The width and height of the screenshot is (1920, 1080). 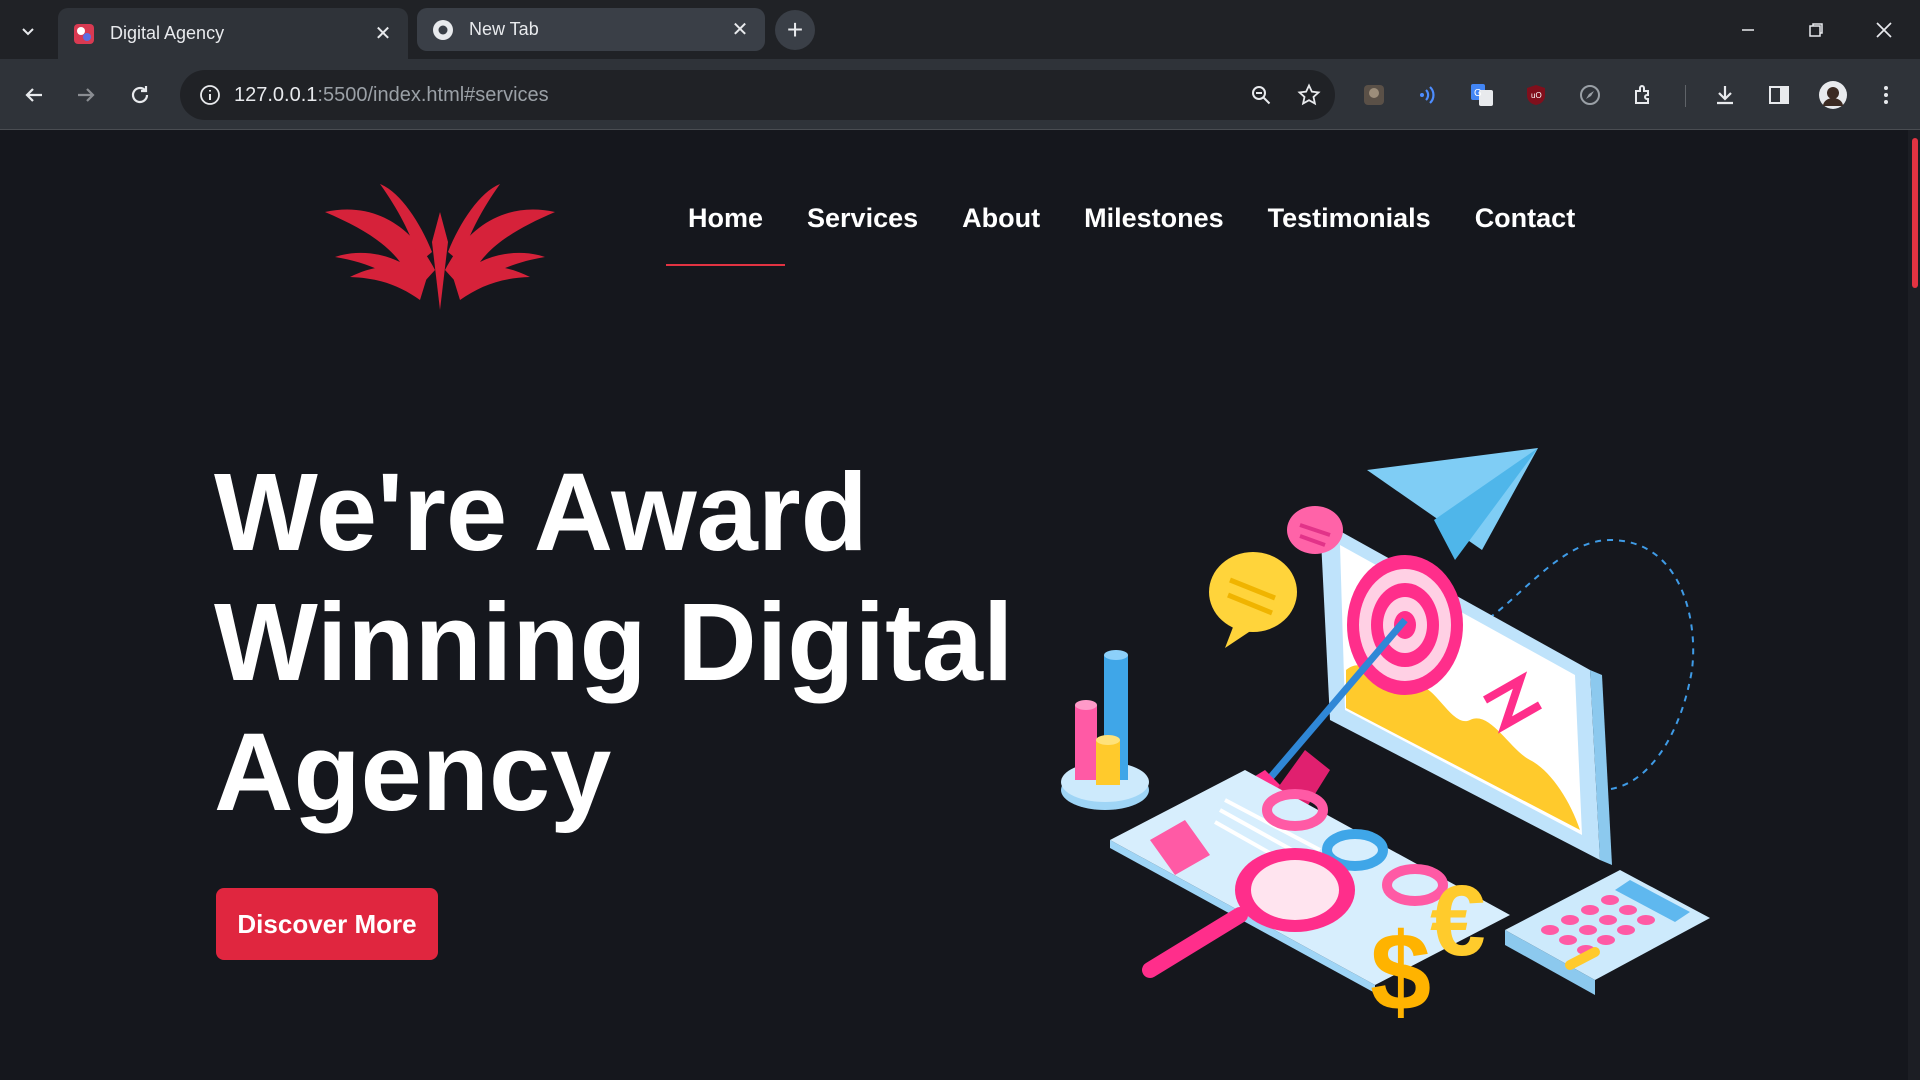 I want to click on downloads-icon, so click(x=1725, y=95).